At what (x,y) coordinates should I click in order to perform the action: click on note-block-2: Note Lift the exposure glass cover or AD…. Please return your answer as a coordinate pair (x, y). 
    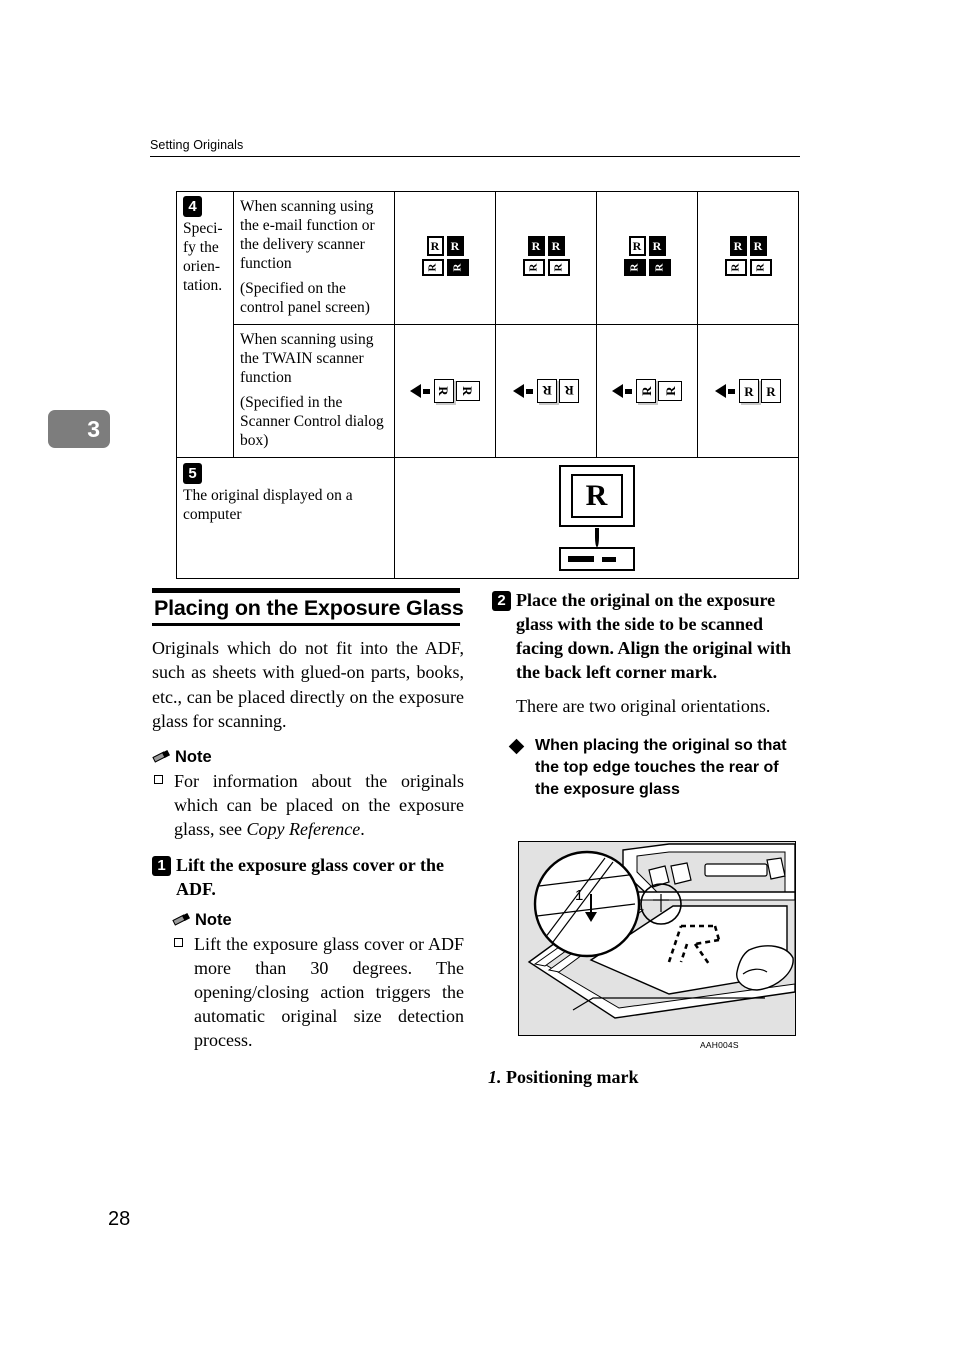
    Looking at the image, I should click on (318, 981).